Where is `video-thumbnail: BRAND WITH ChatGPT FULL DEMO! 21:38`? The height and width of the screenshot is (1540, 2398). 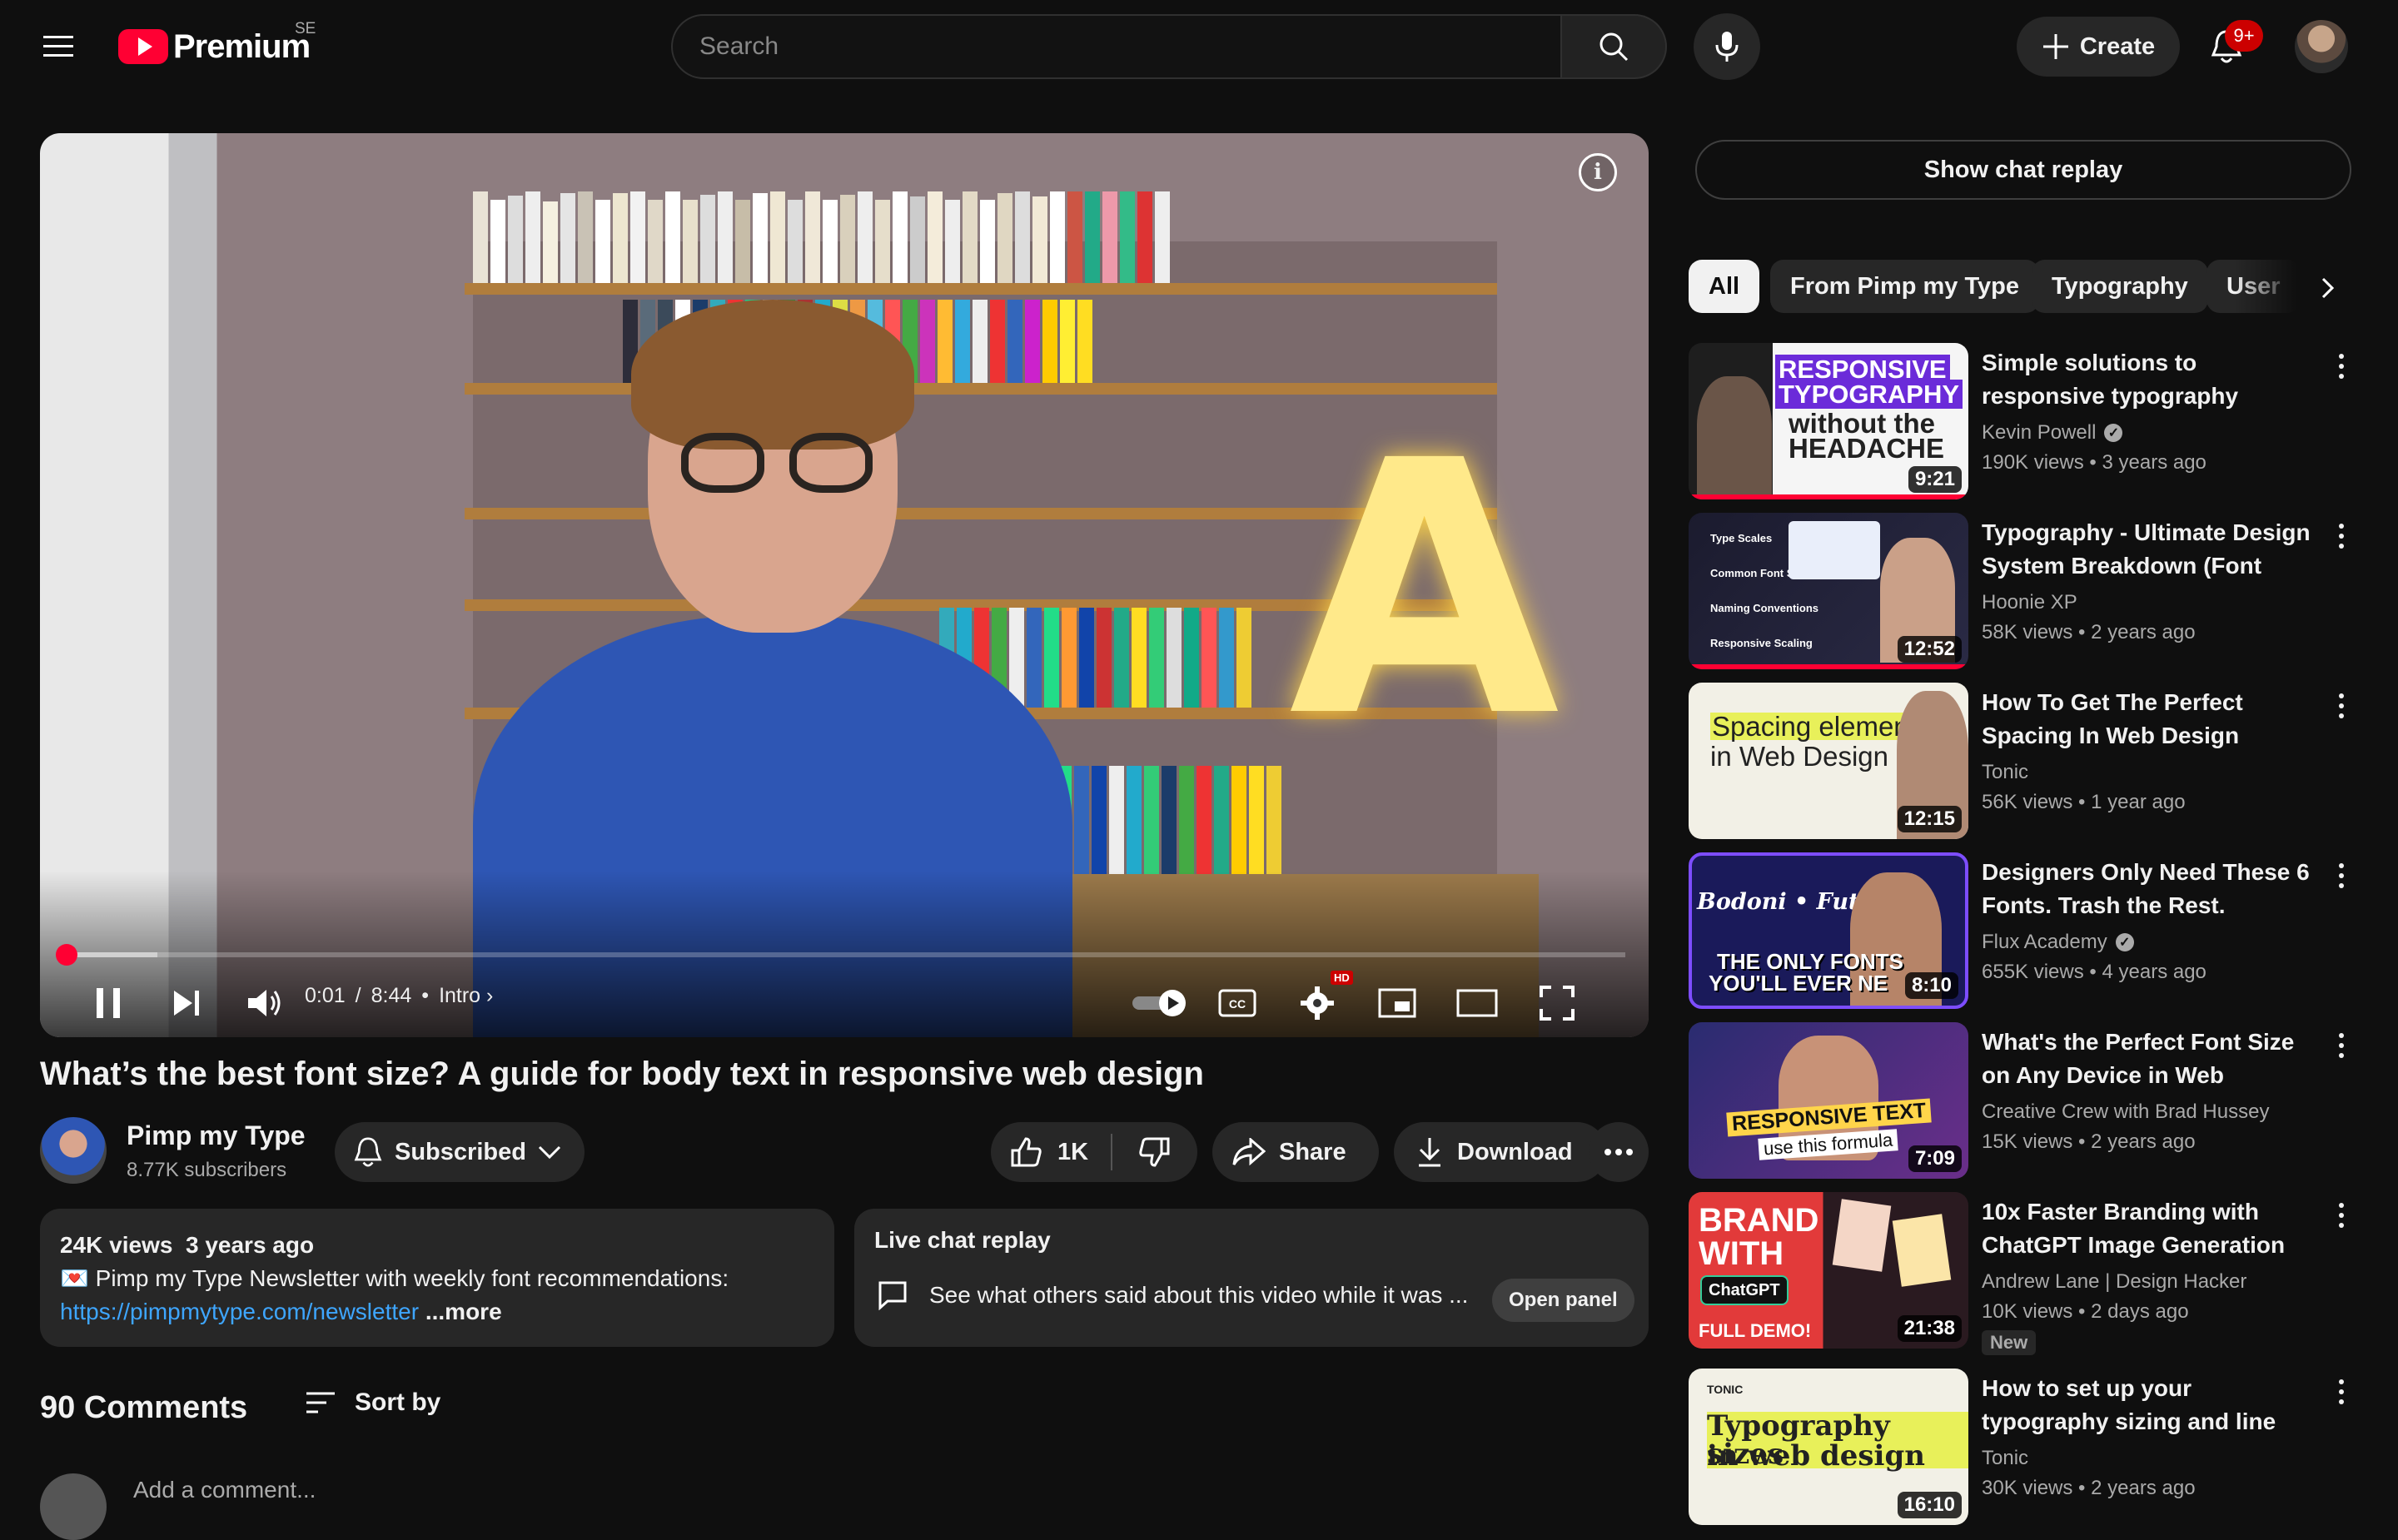 video-thumbnail: BRAND WITH ChatGPT FULL DEMO! 21:38 is located at coordinates (1828, 1270).